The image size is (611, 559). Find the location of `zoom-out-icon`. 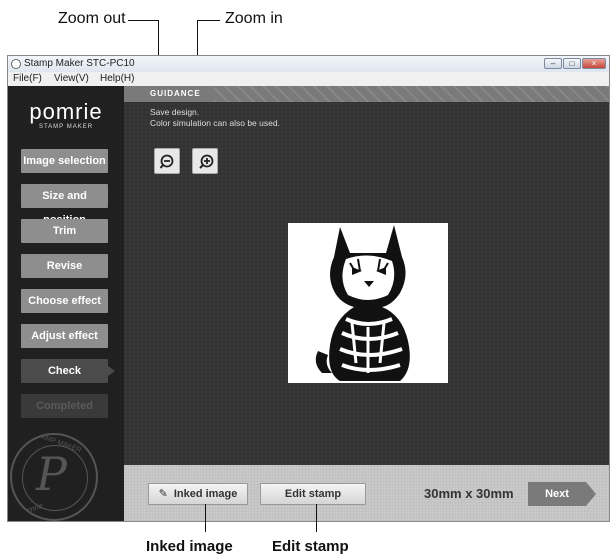

zoom-out-icon is located at coordinates (166, 161).